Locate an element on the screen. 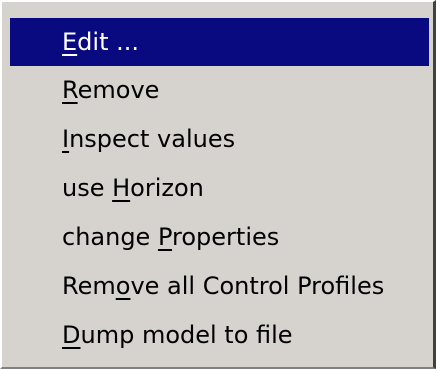 The width and height of the screenshot is (436, 369). menu-item-dump-model-to-file: Dump model to file is located at coordinates (219, 335).